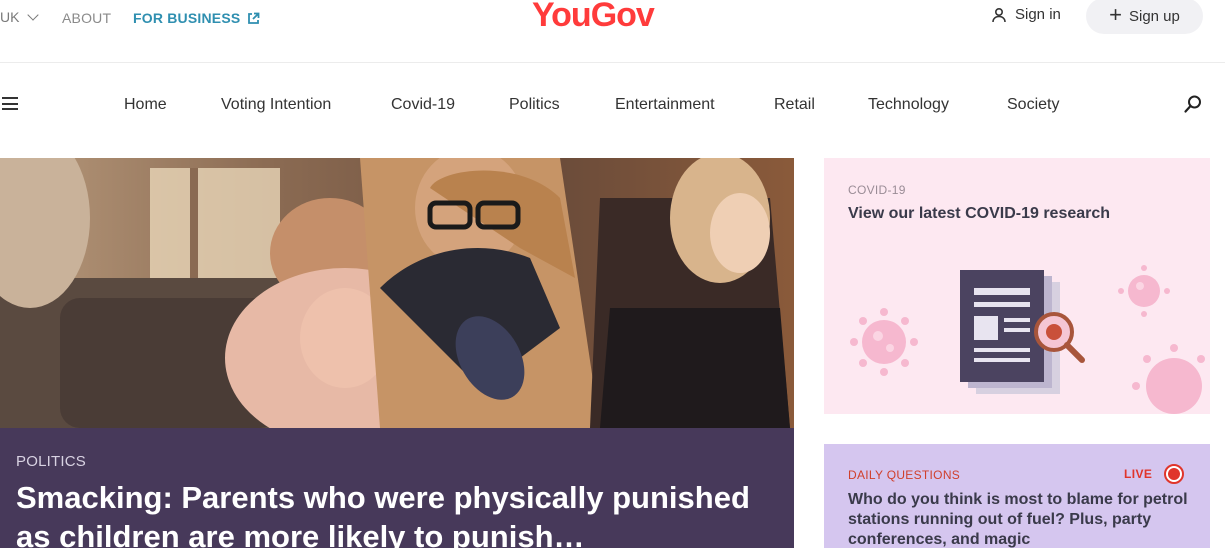 The image size is (1225, 548). I want to click on region-label: UK, so click(10, 17).